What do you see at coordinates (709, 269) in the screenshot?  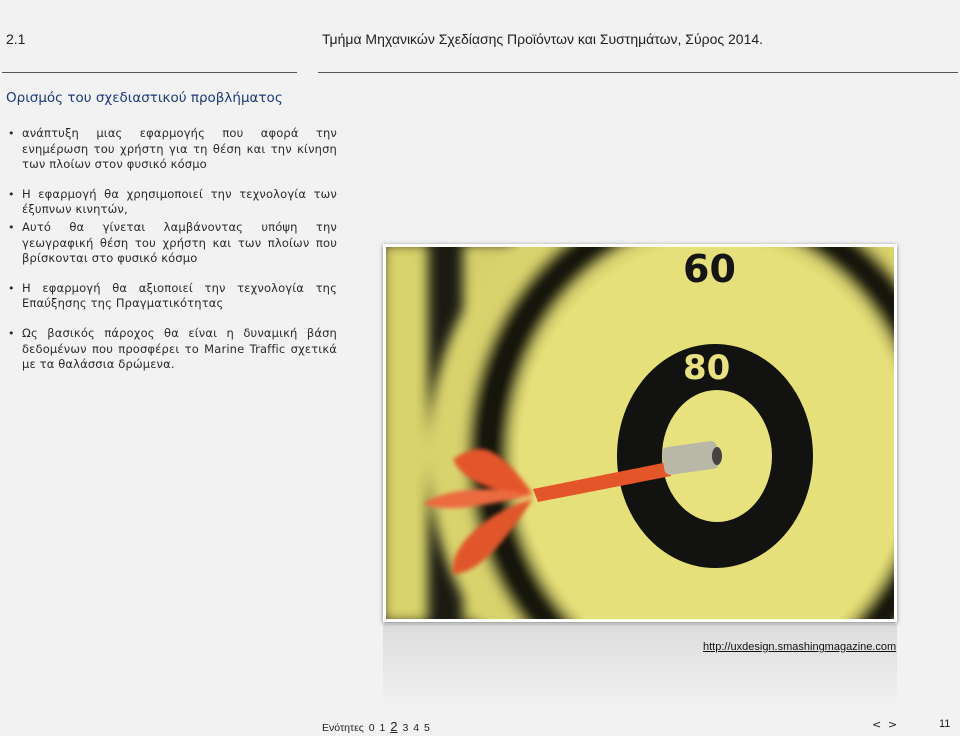 I see `label-60: 60` at bounding box center [709, 269].